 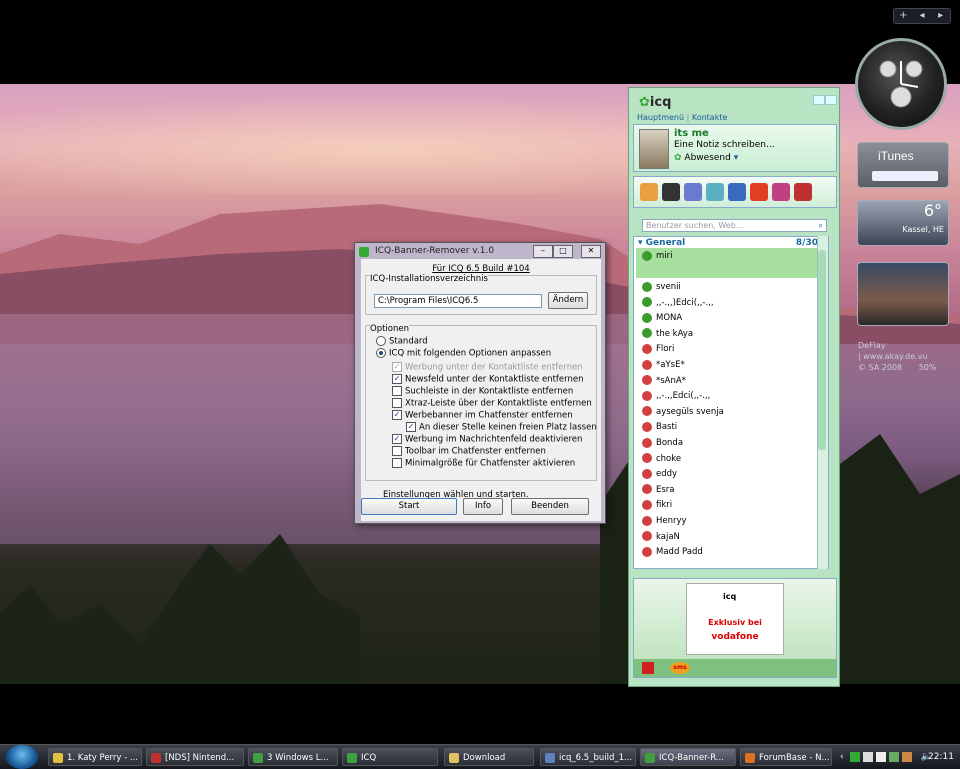 What do you see at coordinates (463, 354) in the screenshot?
I see `radio-custom: ICQ mit folgenden Optionen anpassen` at bounding box center [463, 354].